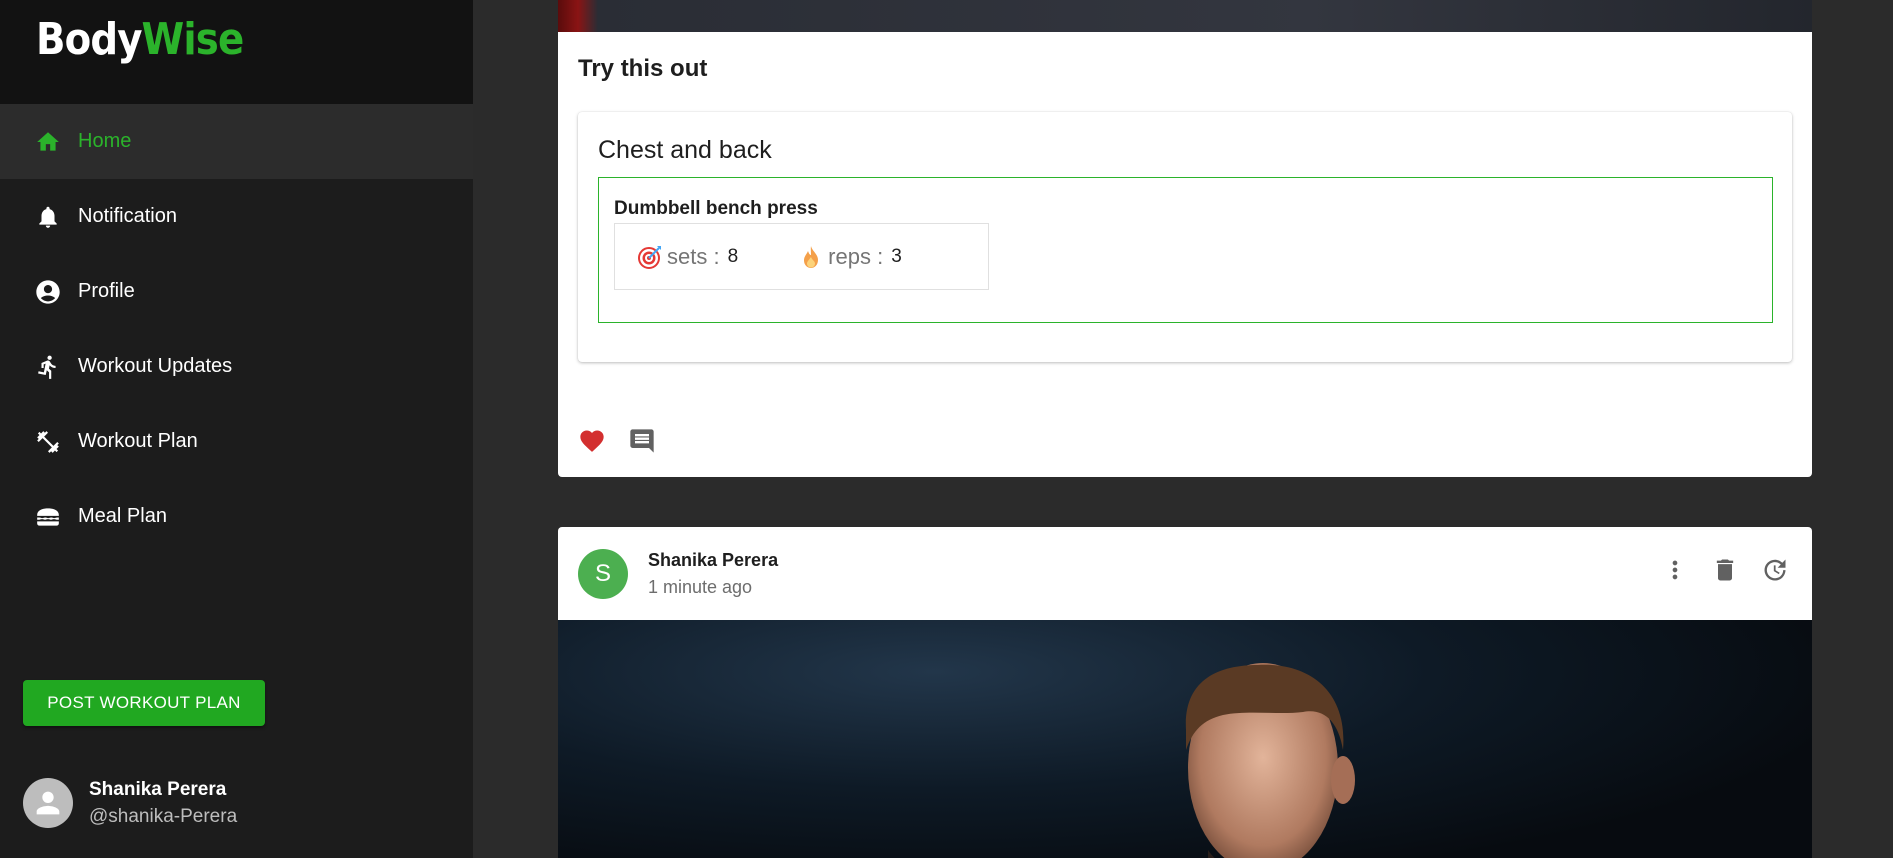  What do you see at coordinates (896, 256) in the screenshot?
I see `reps-value: 3` at bounding box center [896, 256].